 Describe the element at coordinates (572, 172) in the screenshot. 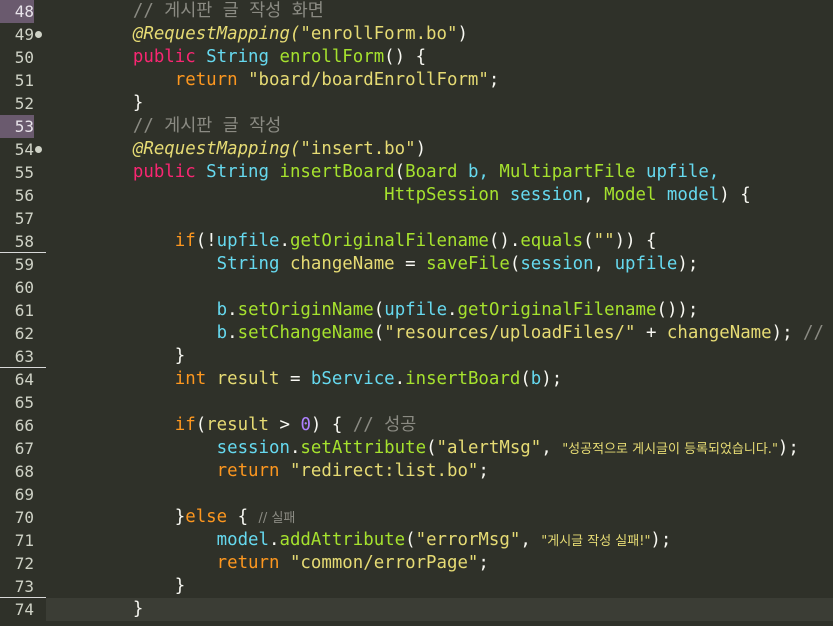

I see `code-token: MultipartFile` at that location.